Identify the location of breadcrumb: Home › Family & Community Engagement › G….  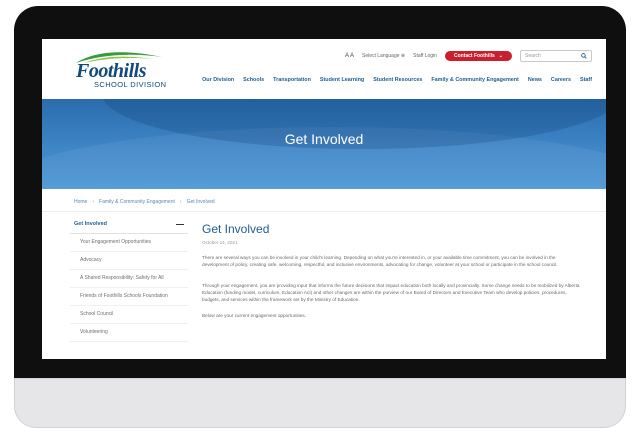
(144, 202).